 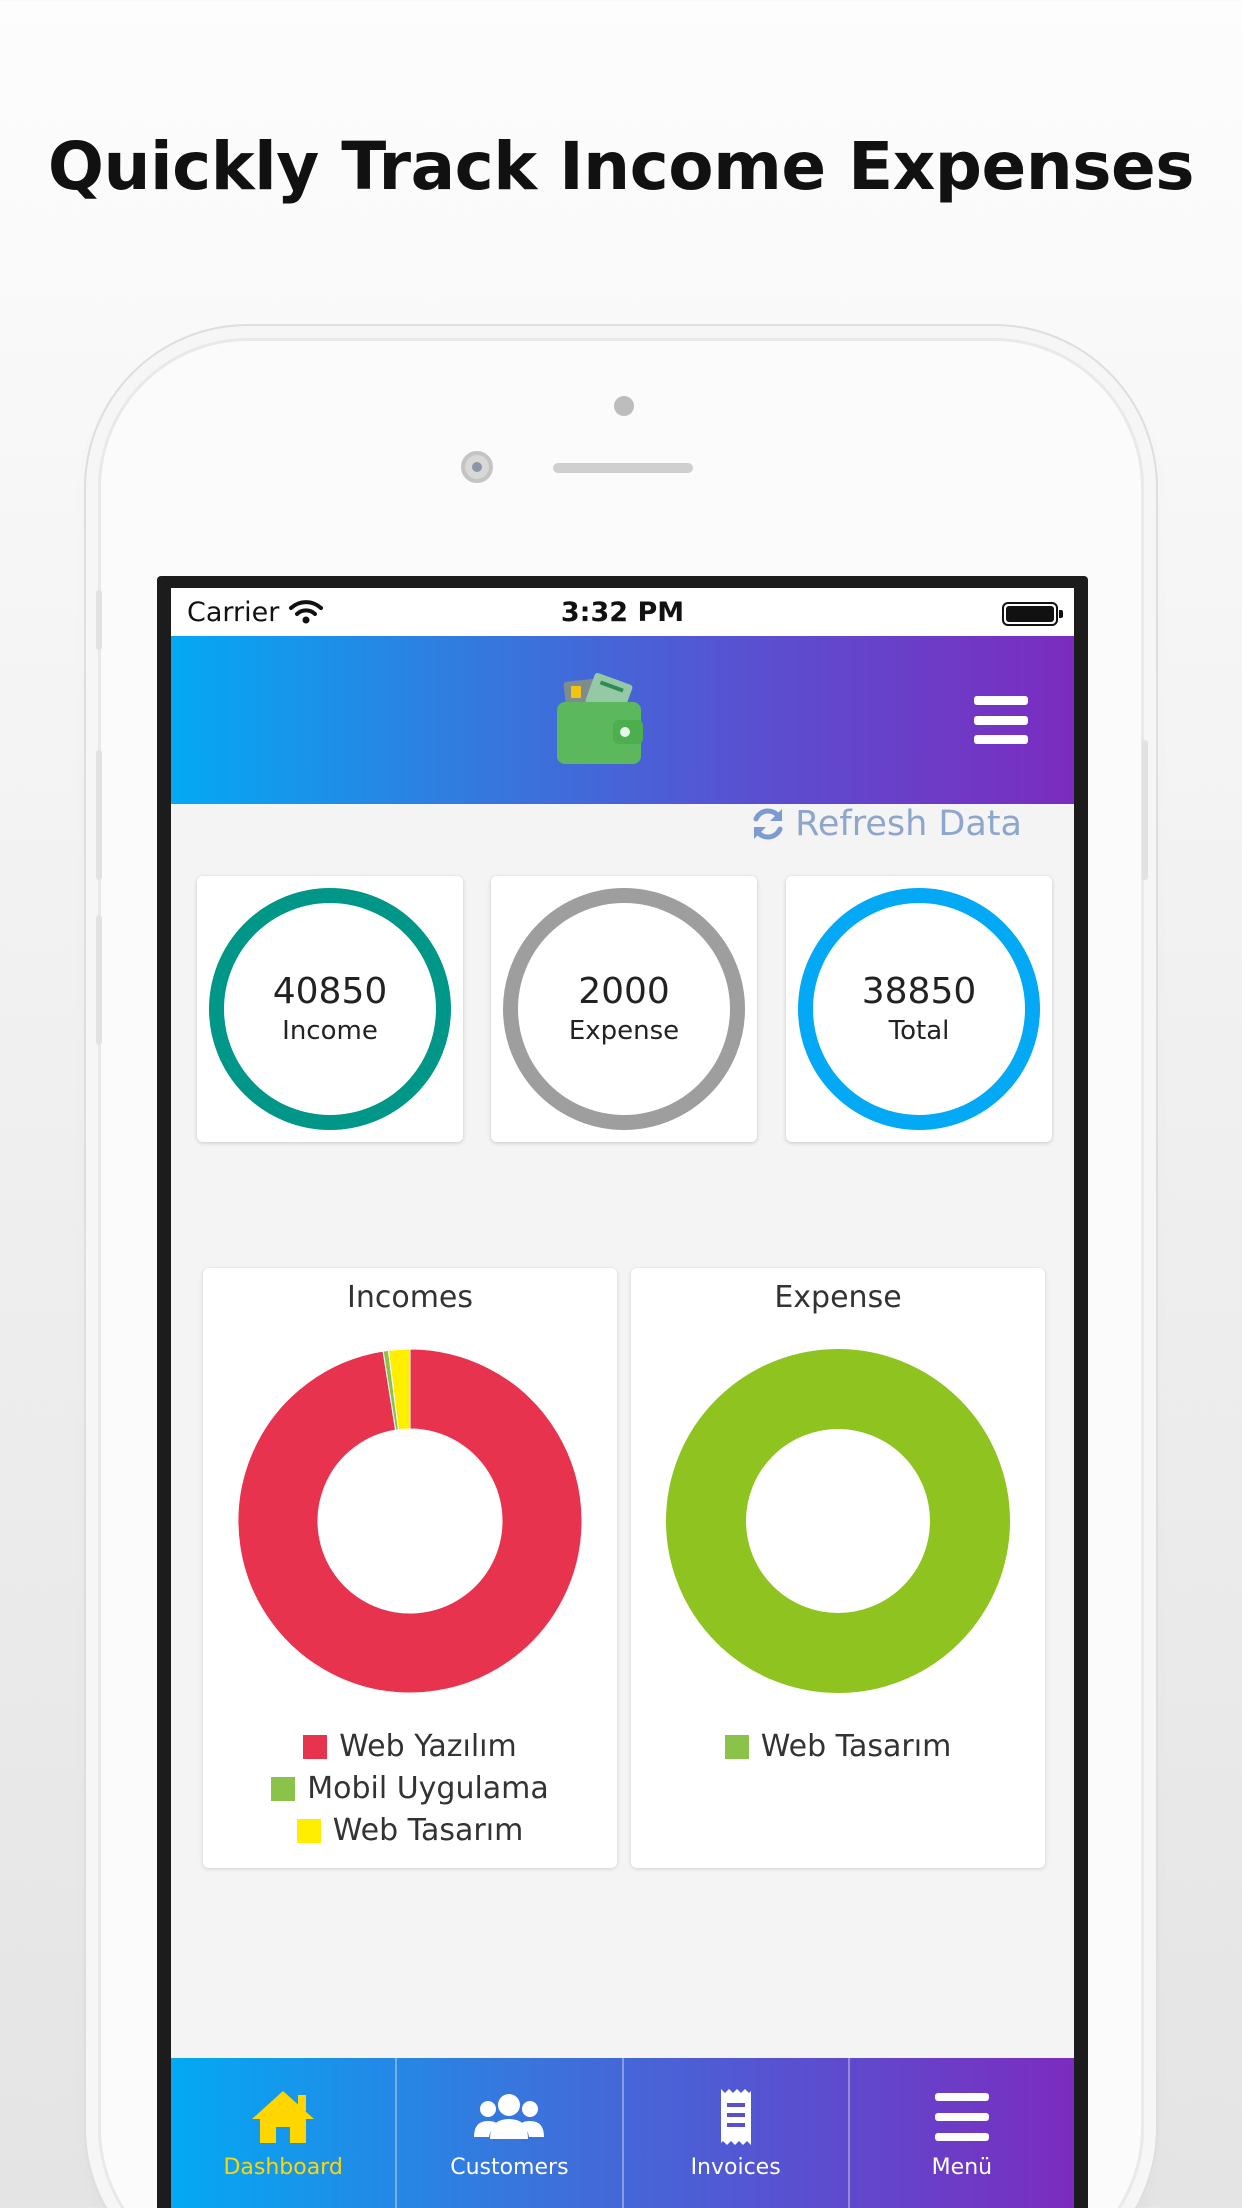 What do you see at coordinates (624, 991) in the screenshot?
I see `expense-value: 2000` at bounding box center [624, 991].